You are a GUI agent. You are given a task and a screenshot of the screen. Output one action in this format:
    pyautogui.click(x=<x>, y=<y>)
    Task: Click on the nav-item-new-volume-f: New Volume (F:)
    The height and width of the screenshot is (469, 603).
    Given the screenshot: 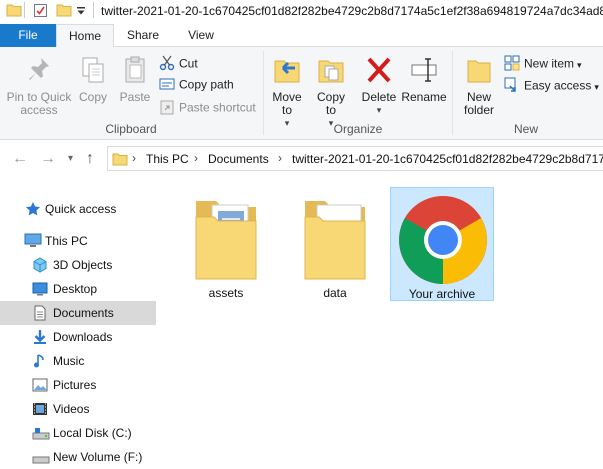 What is the action you would take?
    pyautogui.click(x=78, y=457)
    